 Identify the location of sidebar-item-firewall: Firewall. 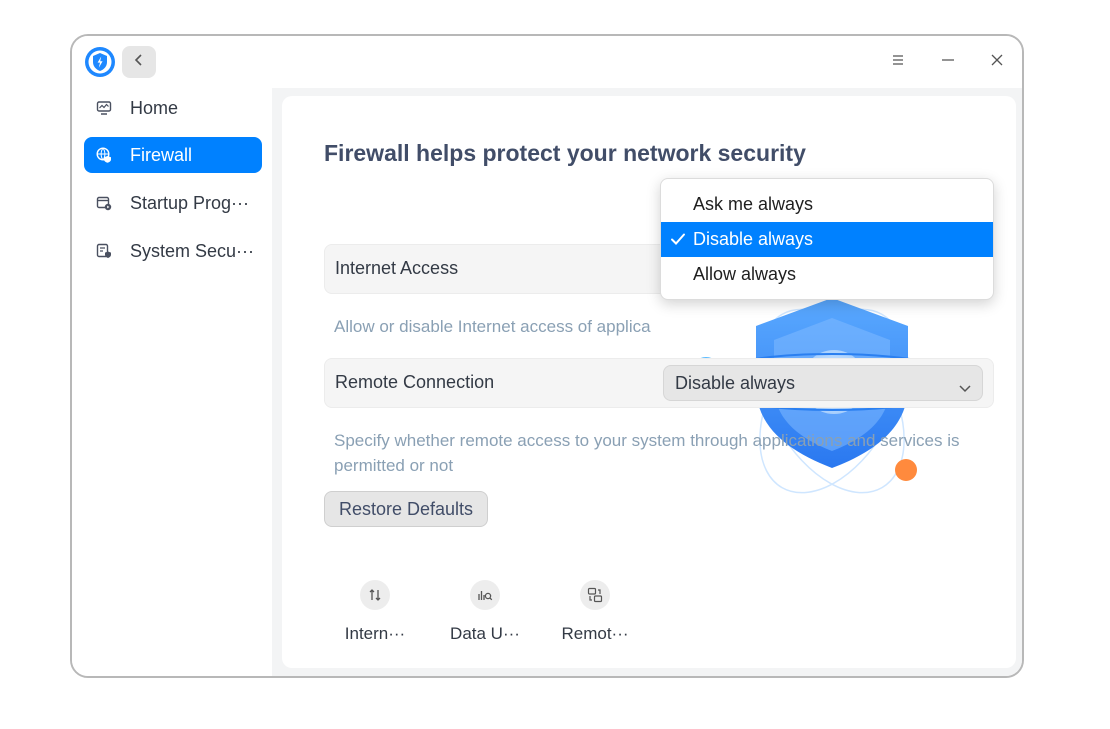
(173, 155).